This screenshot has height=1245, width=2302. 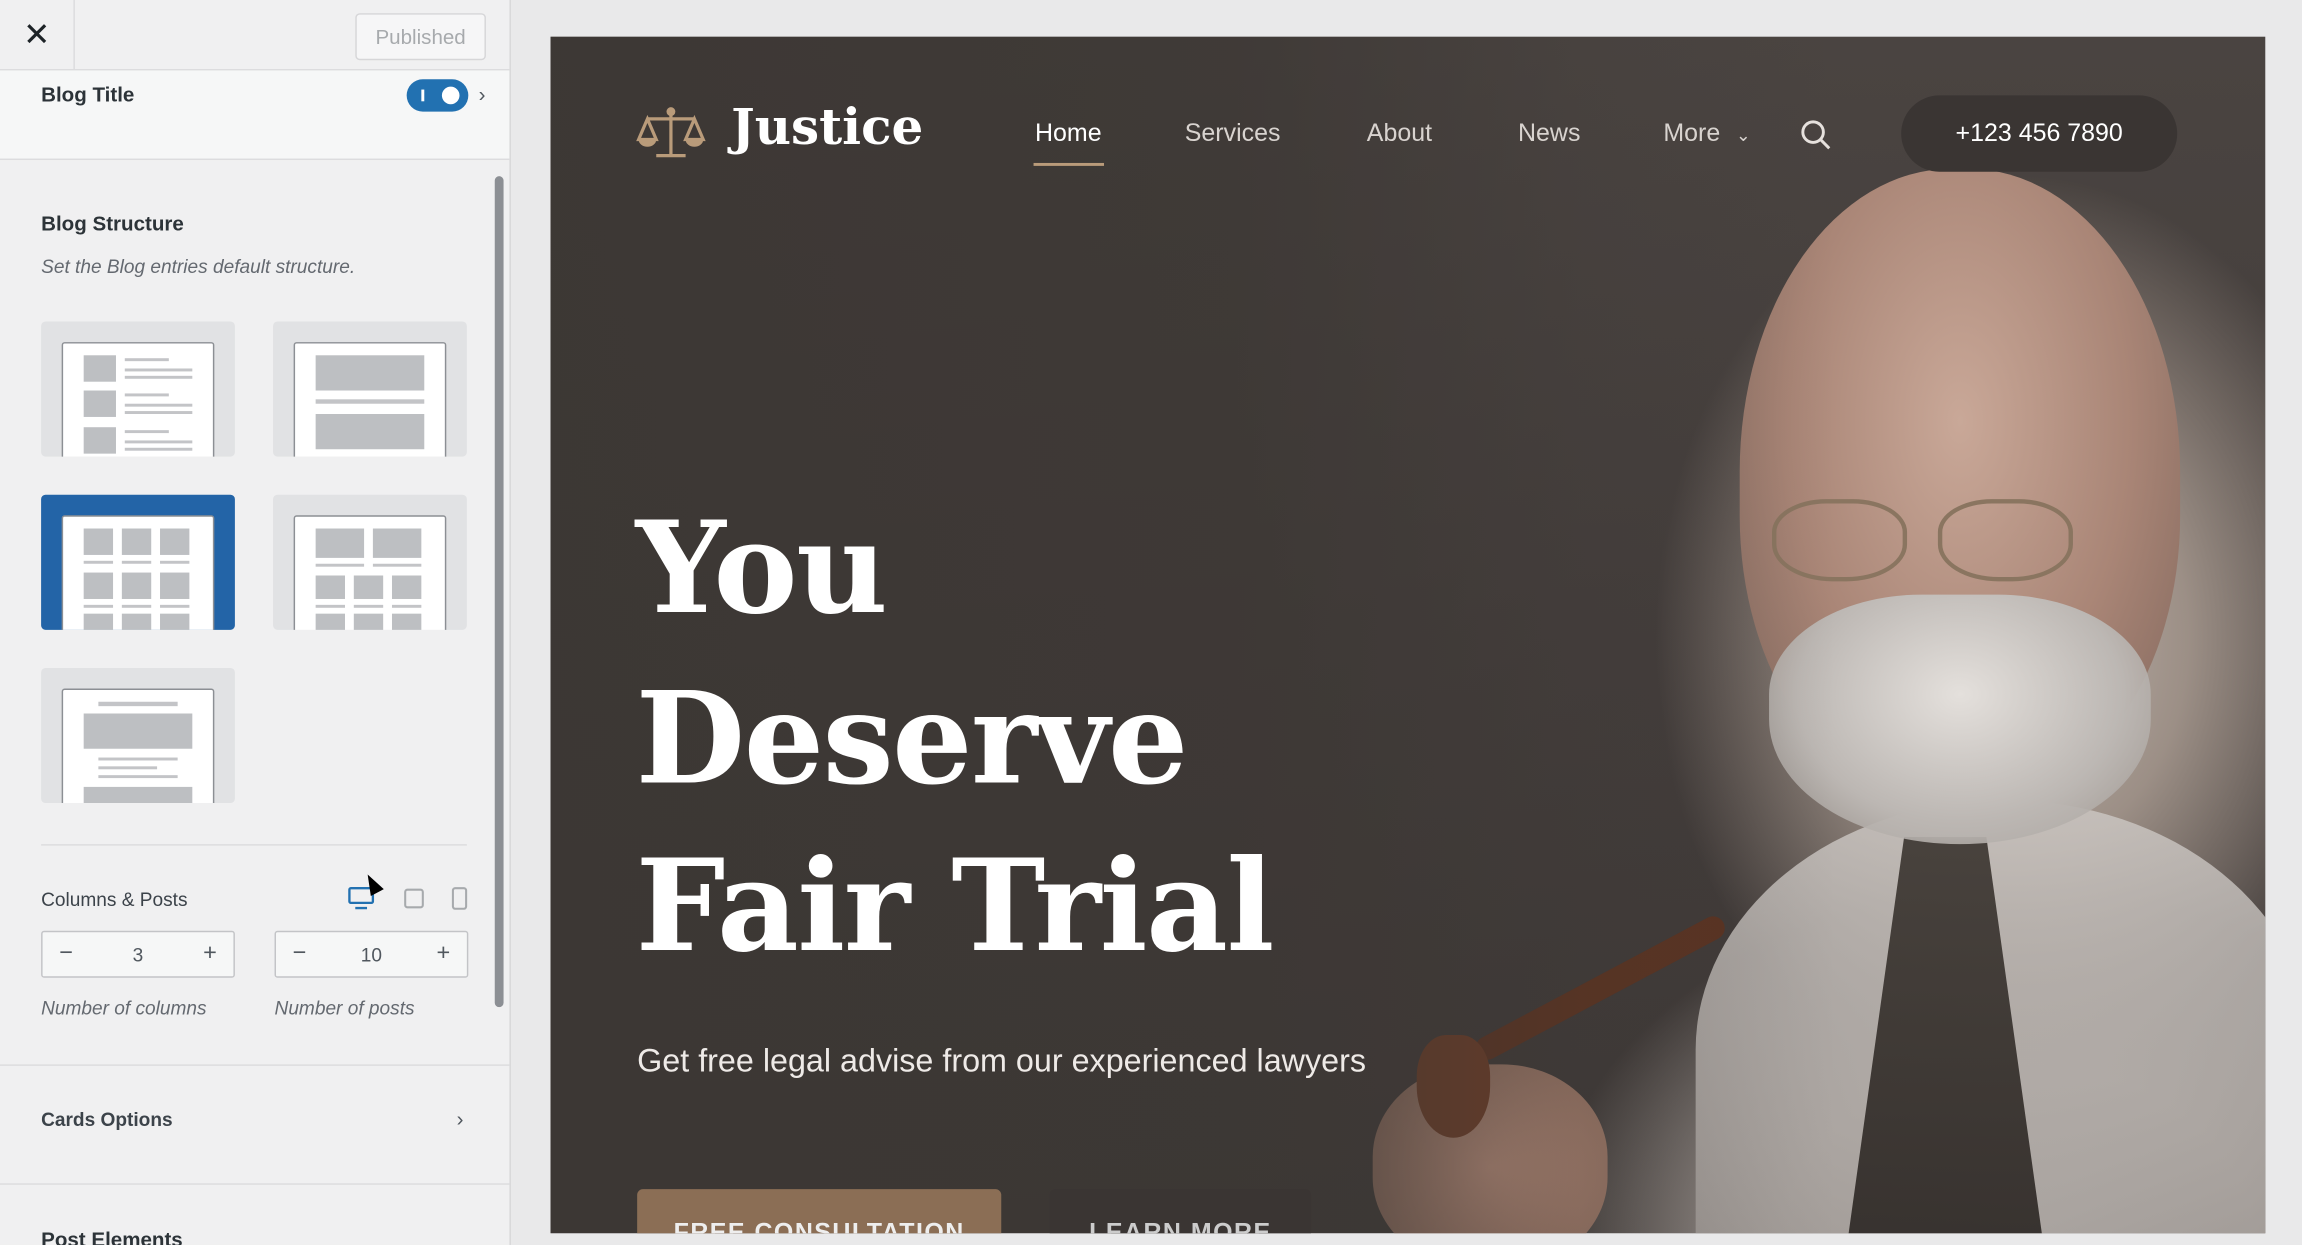 I want to click on nav-news: News, so click(x=1549, y=133).